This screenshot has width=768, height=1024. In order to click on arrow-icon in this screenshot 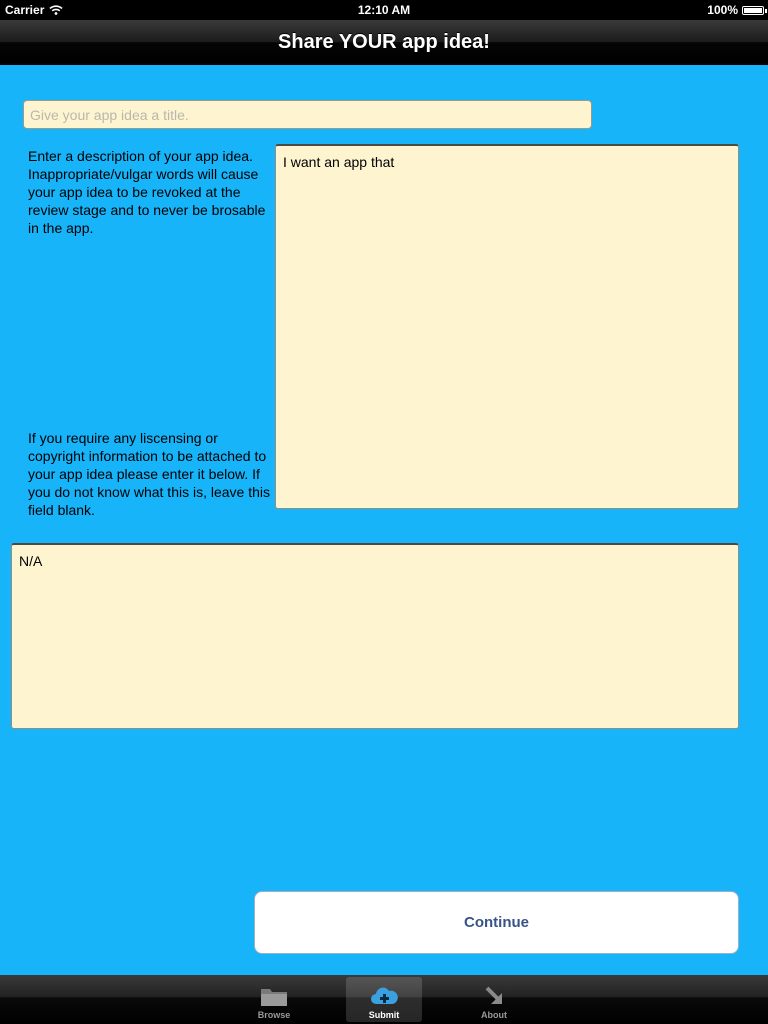, I will do `click(493, 995)`.